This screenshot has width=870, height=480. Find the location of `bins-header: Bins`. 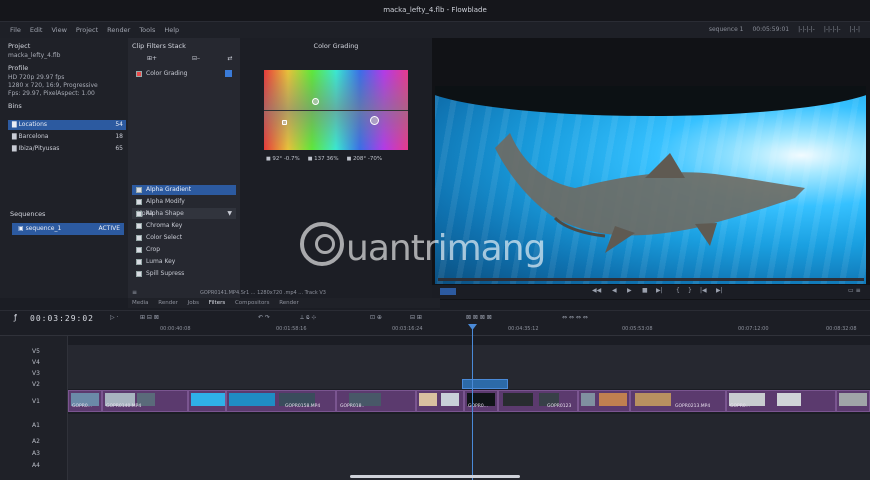

bins-header: Bins is located at coordinates (15, 106).